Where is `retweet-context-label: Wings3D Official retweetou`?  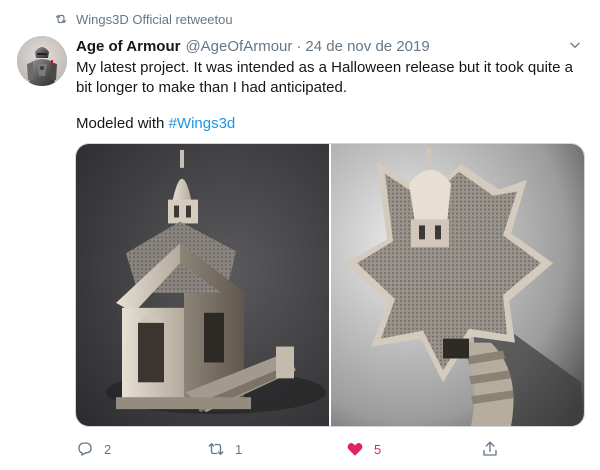 retweet-context-label: Wings3D Official retweetou is located at coordinates (154, 19).